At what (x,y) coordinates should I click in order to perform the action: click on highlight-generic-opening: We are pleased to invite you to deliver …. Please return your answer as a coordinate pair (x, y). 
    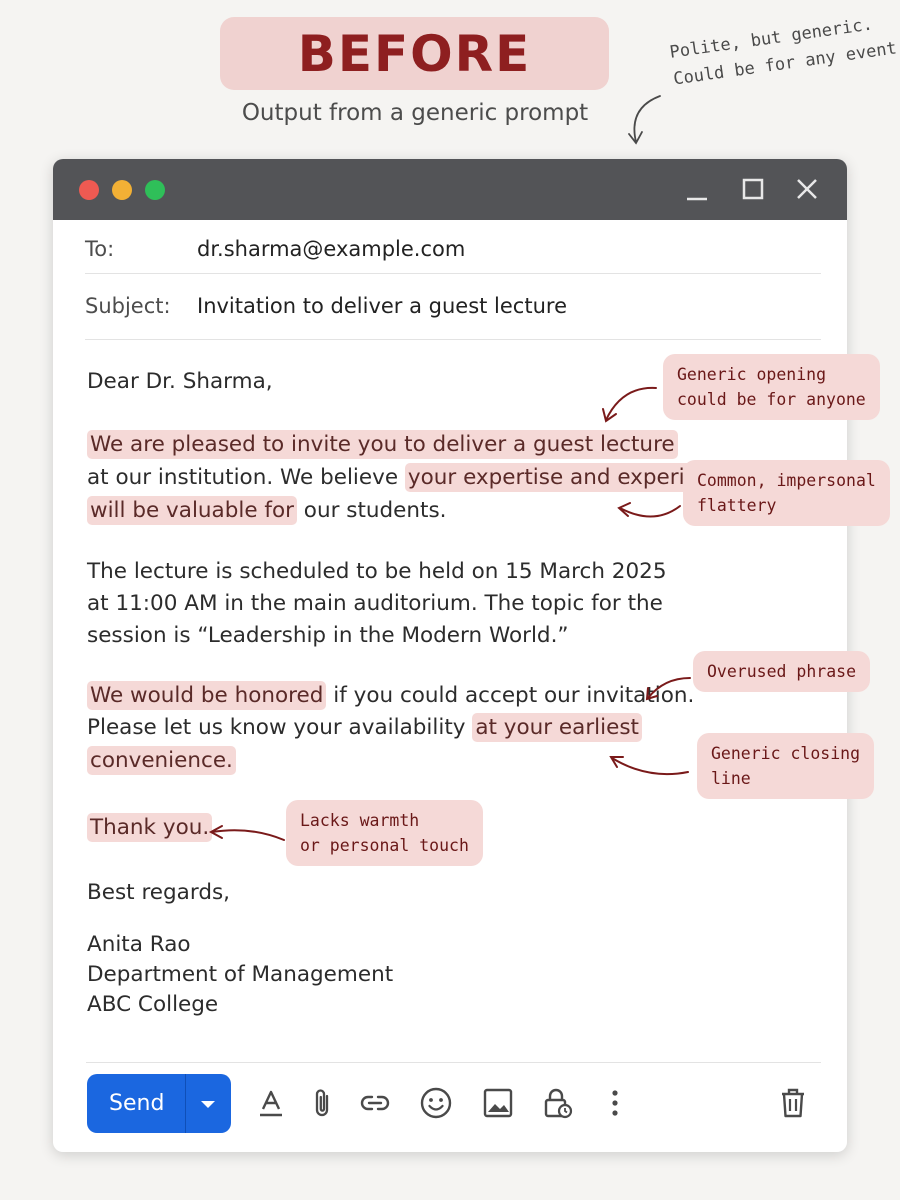
    Looking at the image, I should click on (382, 444).